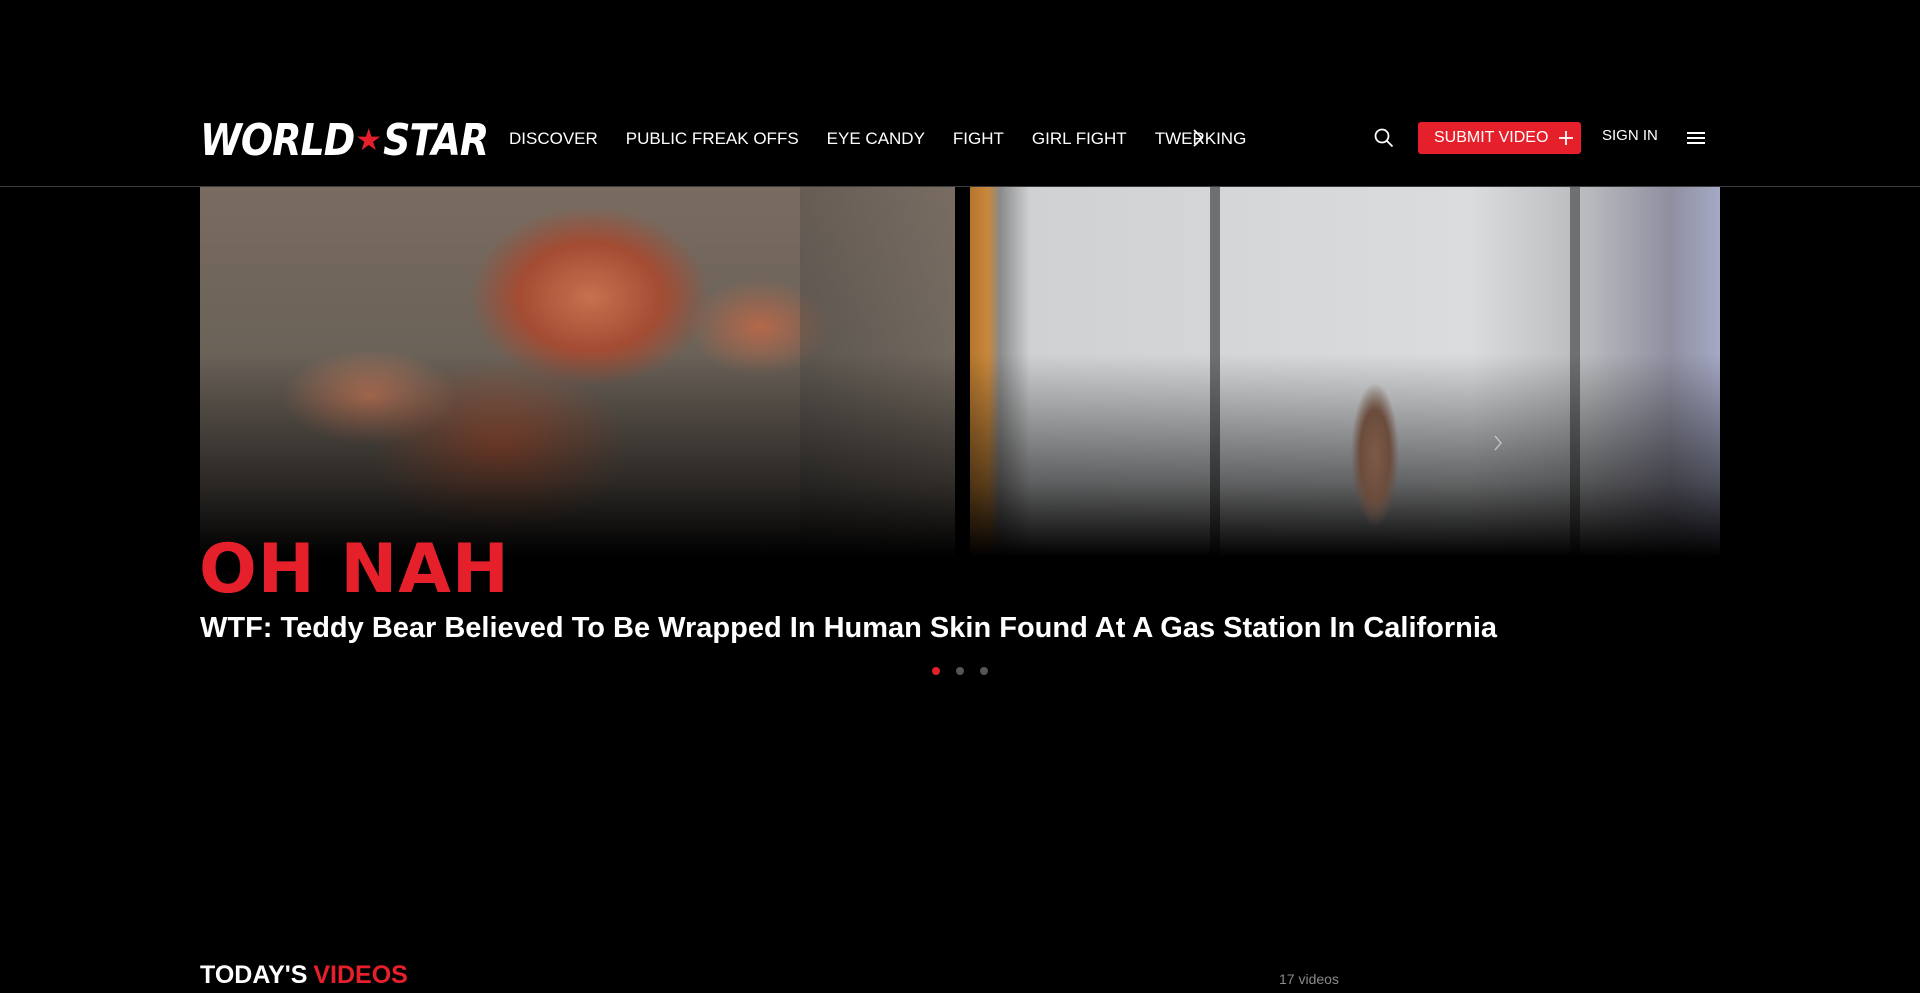 This screenshot has width=1920, height=993. What do you see at coordinates (436, 140) in the screenshot?
I see `logo-text-right: STAR` at bounding box center [436, 140].